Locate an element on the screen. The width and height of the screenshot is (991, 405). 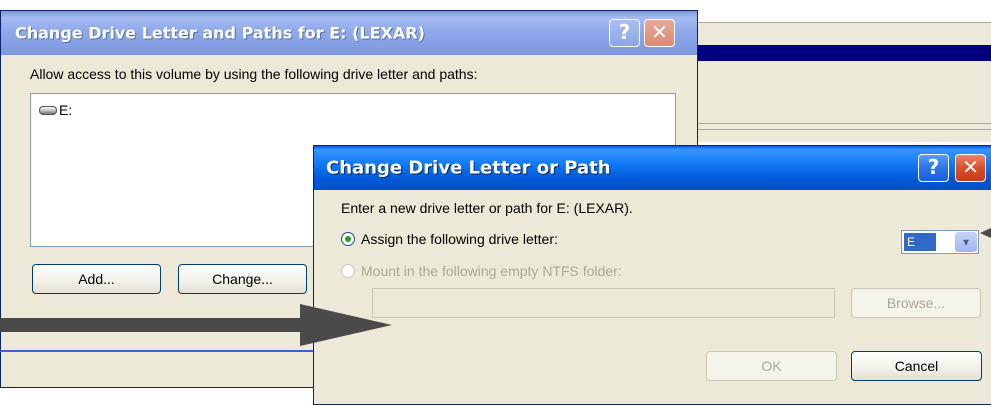
list-item-label: E: is located at coordinates (66, 110).